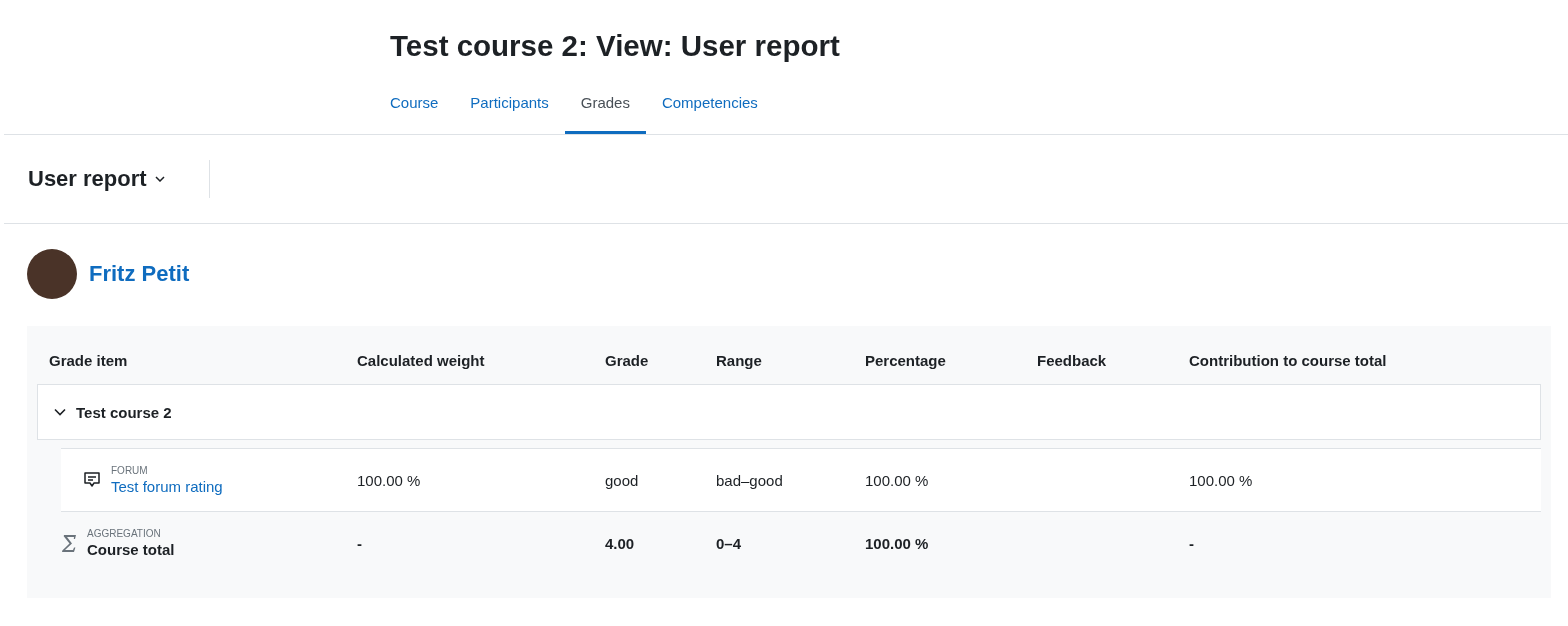 The image size is (1568, 626). I want to click on column-header: Calculated weight, so click(421, 360).